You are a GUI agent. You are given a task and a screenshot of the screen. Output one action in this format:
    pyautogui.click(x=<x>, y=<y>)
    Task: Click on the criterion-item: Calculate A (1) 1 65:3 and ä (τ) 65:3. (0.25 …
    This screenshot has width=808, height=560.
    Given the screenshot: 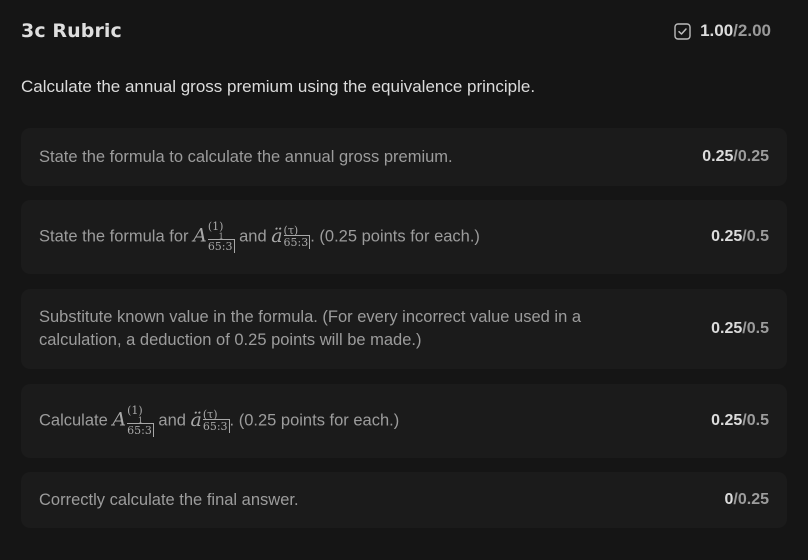 What is the action you would take?
    pyautogui.click(x=404, y=421)
    